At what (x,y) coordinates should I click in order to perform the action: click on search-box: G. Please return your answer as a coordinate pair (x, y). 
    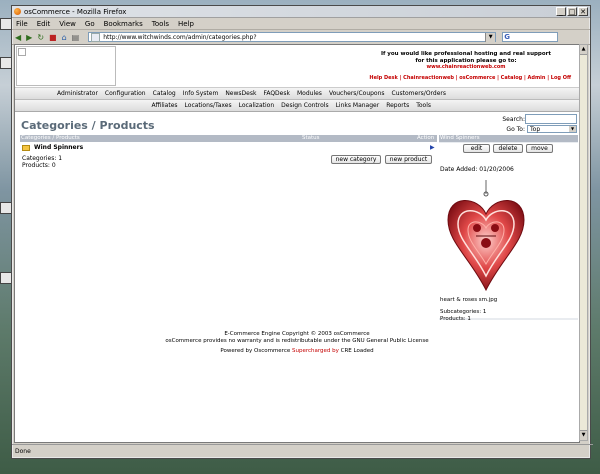
    Looking at the image, I should click on (530, 37).